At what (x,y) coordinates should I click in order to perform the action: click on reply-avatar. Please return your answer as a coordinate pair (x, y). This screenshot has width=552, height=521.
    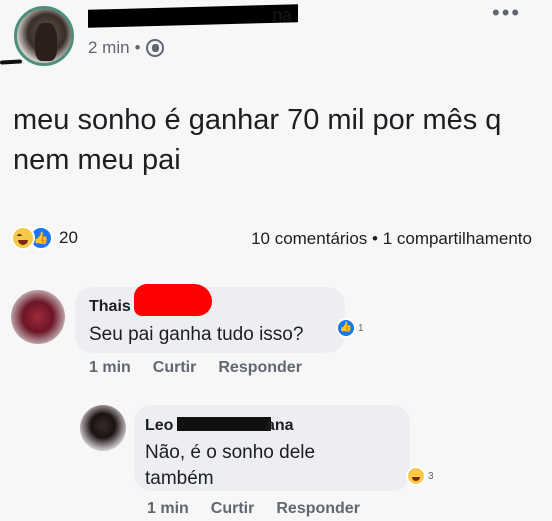
    Looking at the image, I should click on (103, 428).